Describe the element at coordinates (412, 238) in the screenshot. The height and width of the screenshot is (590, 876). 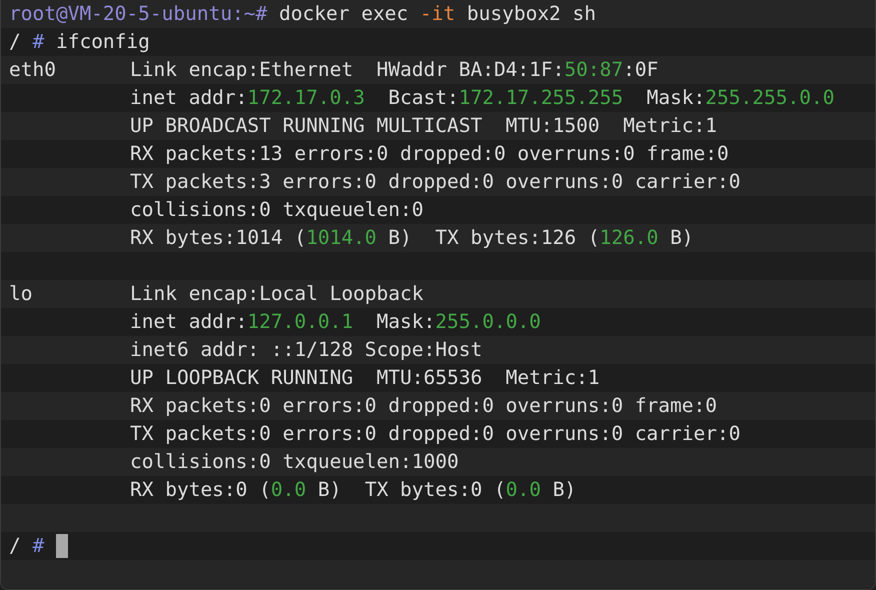
I see `terminal-line: RX bytes:1014 (1014.0 B) TX bytes:126 (126.0 B)` at that location.